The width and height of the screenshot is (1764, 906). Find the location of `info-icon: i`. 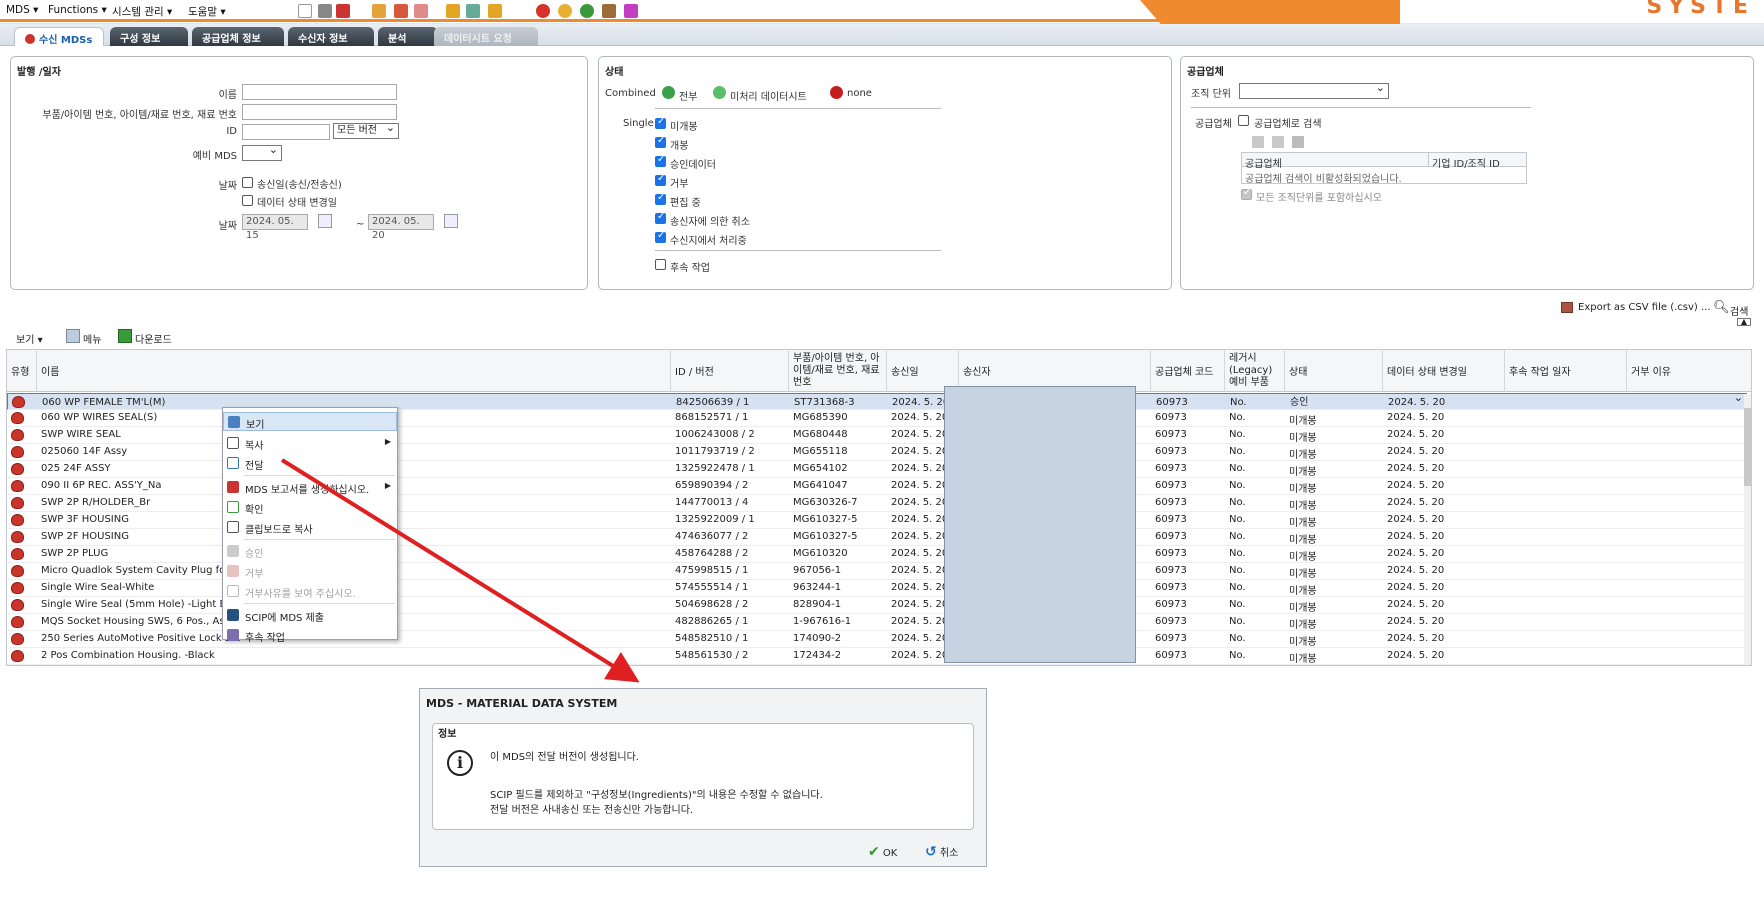

info-icon: i is located at coordinates (460, 763).